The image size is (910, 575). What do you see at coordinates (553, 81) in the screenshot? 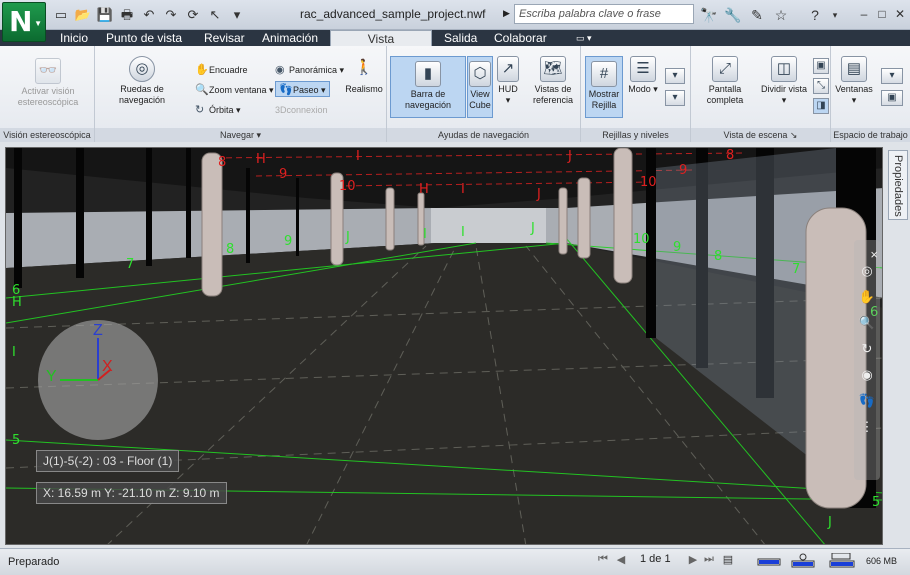
I see `reference-views-button: 🗺 Vistas de referencia` at bounding box center [553, 81].